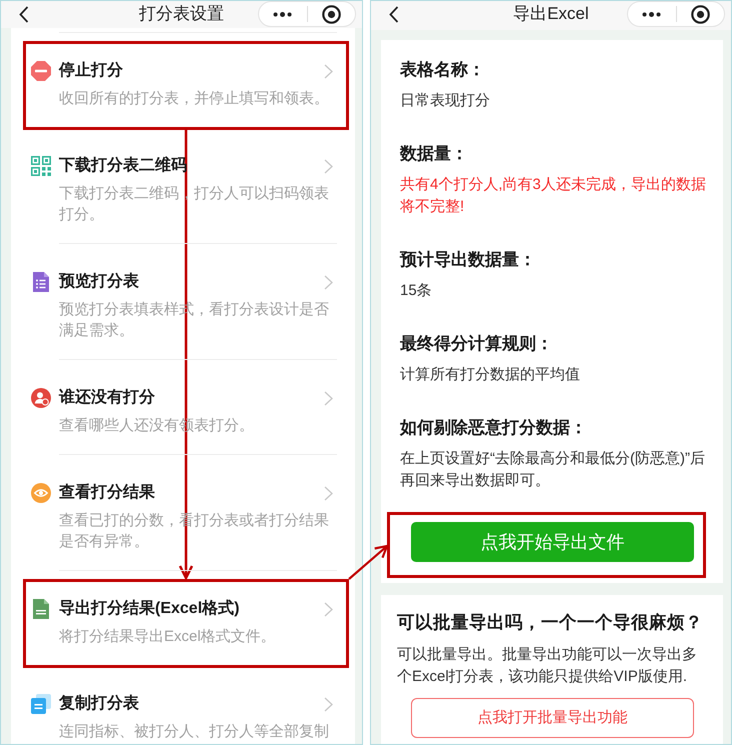  I want to click on field-label: 预计导出数据量：, so click(468, 260).